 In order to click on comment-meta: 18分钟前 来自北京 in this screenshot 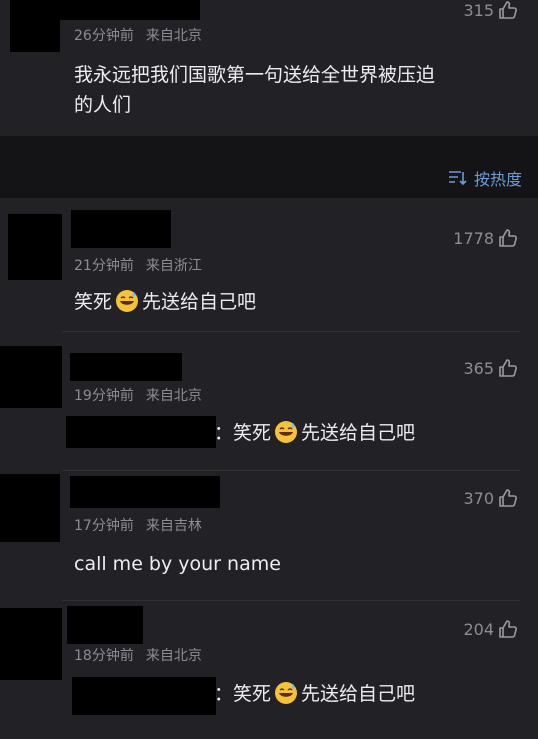, I will do `click(138, 655)`.